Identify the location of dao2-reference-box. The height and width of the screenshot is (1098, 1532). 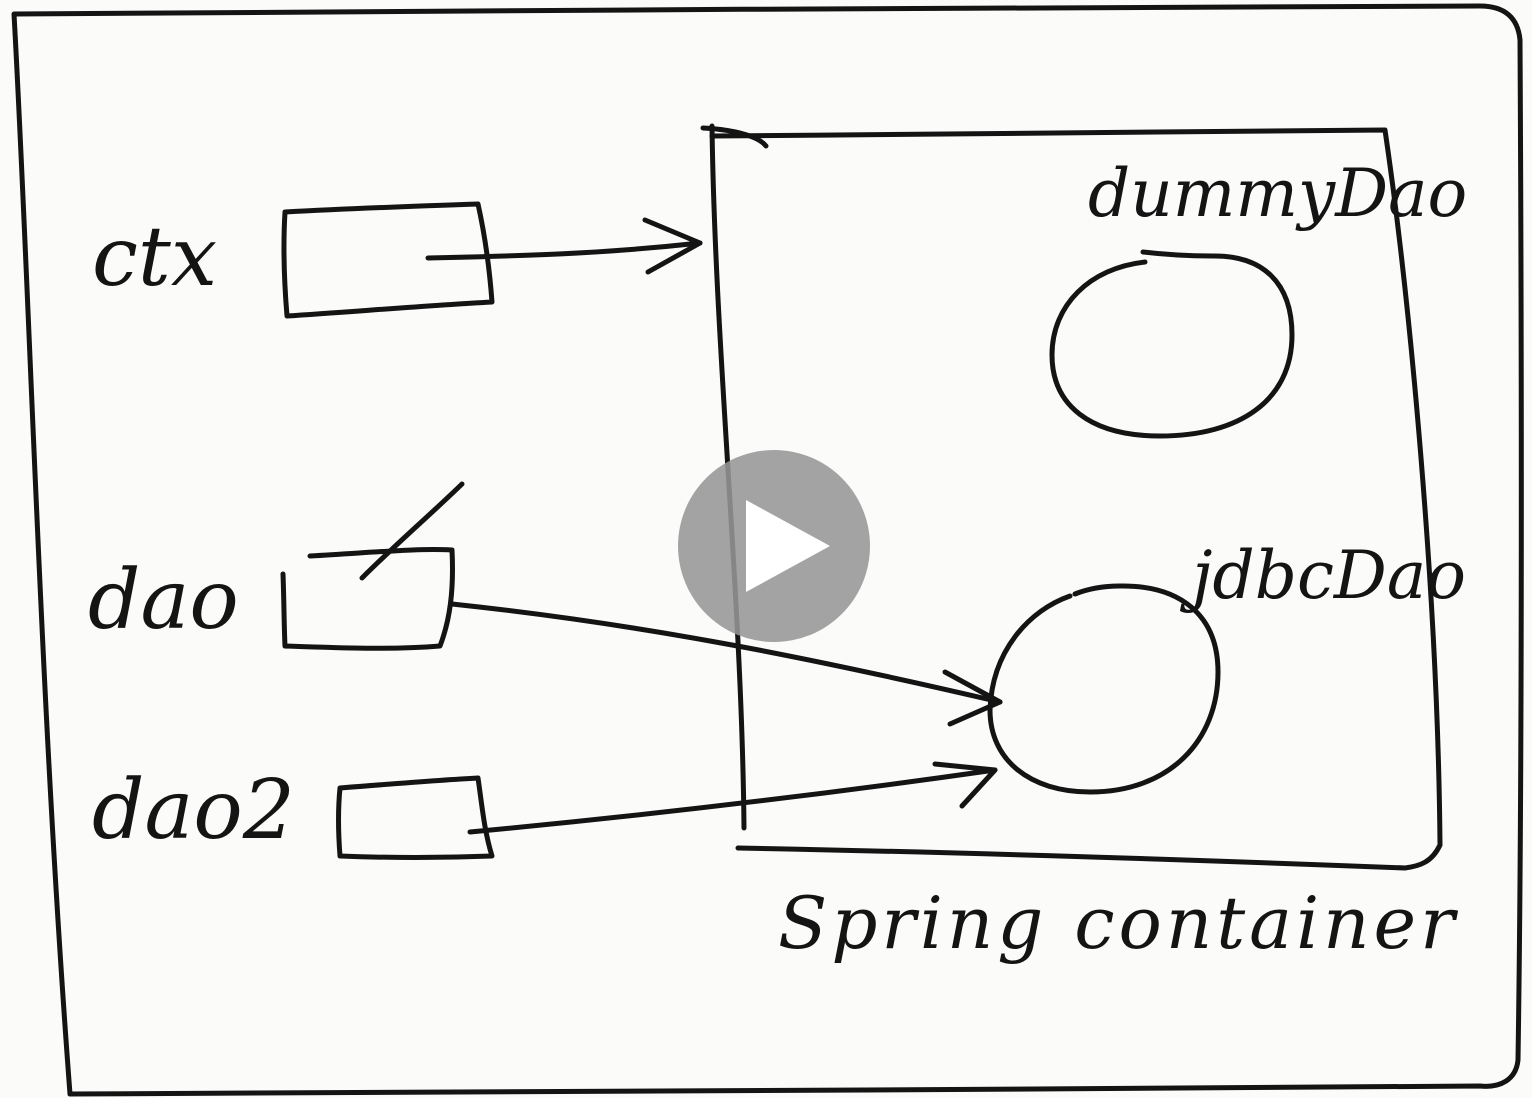
(415, 817).